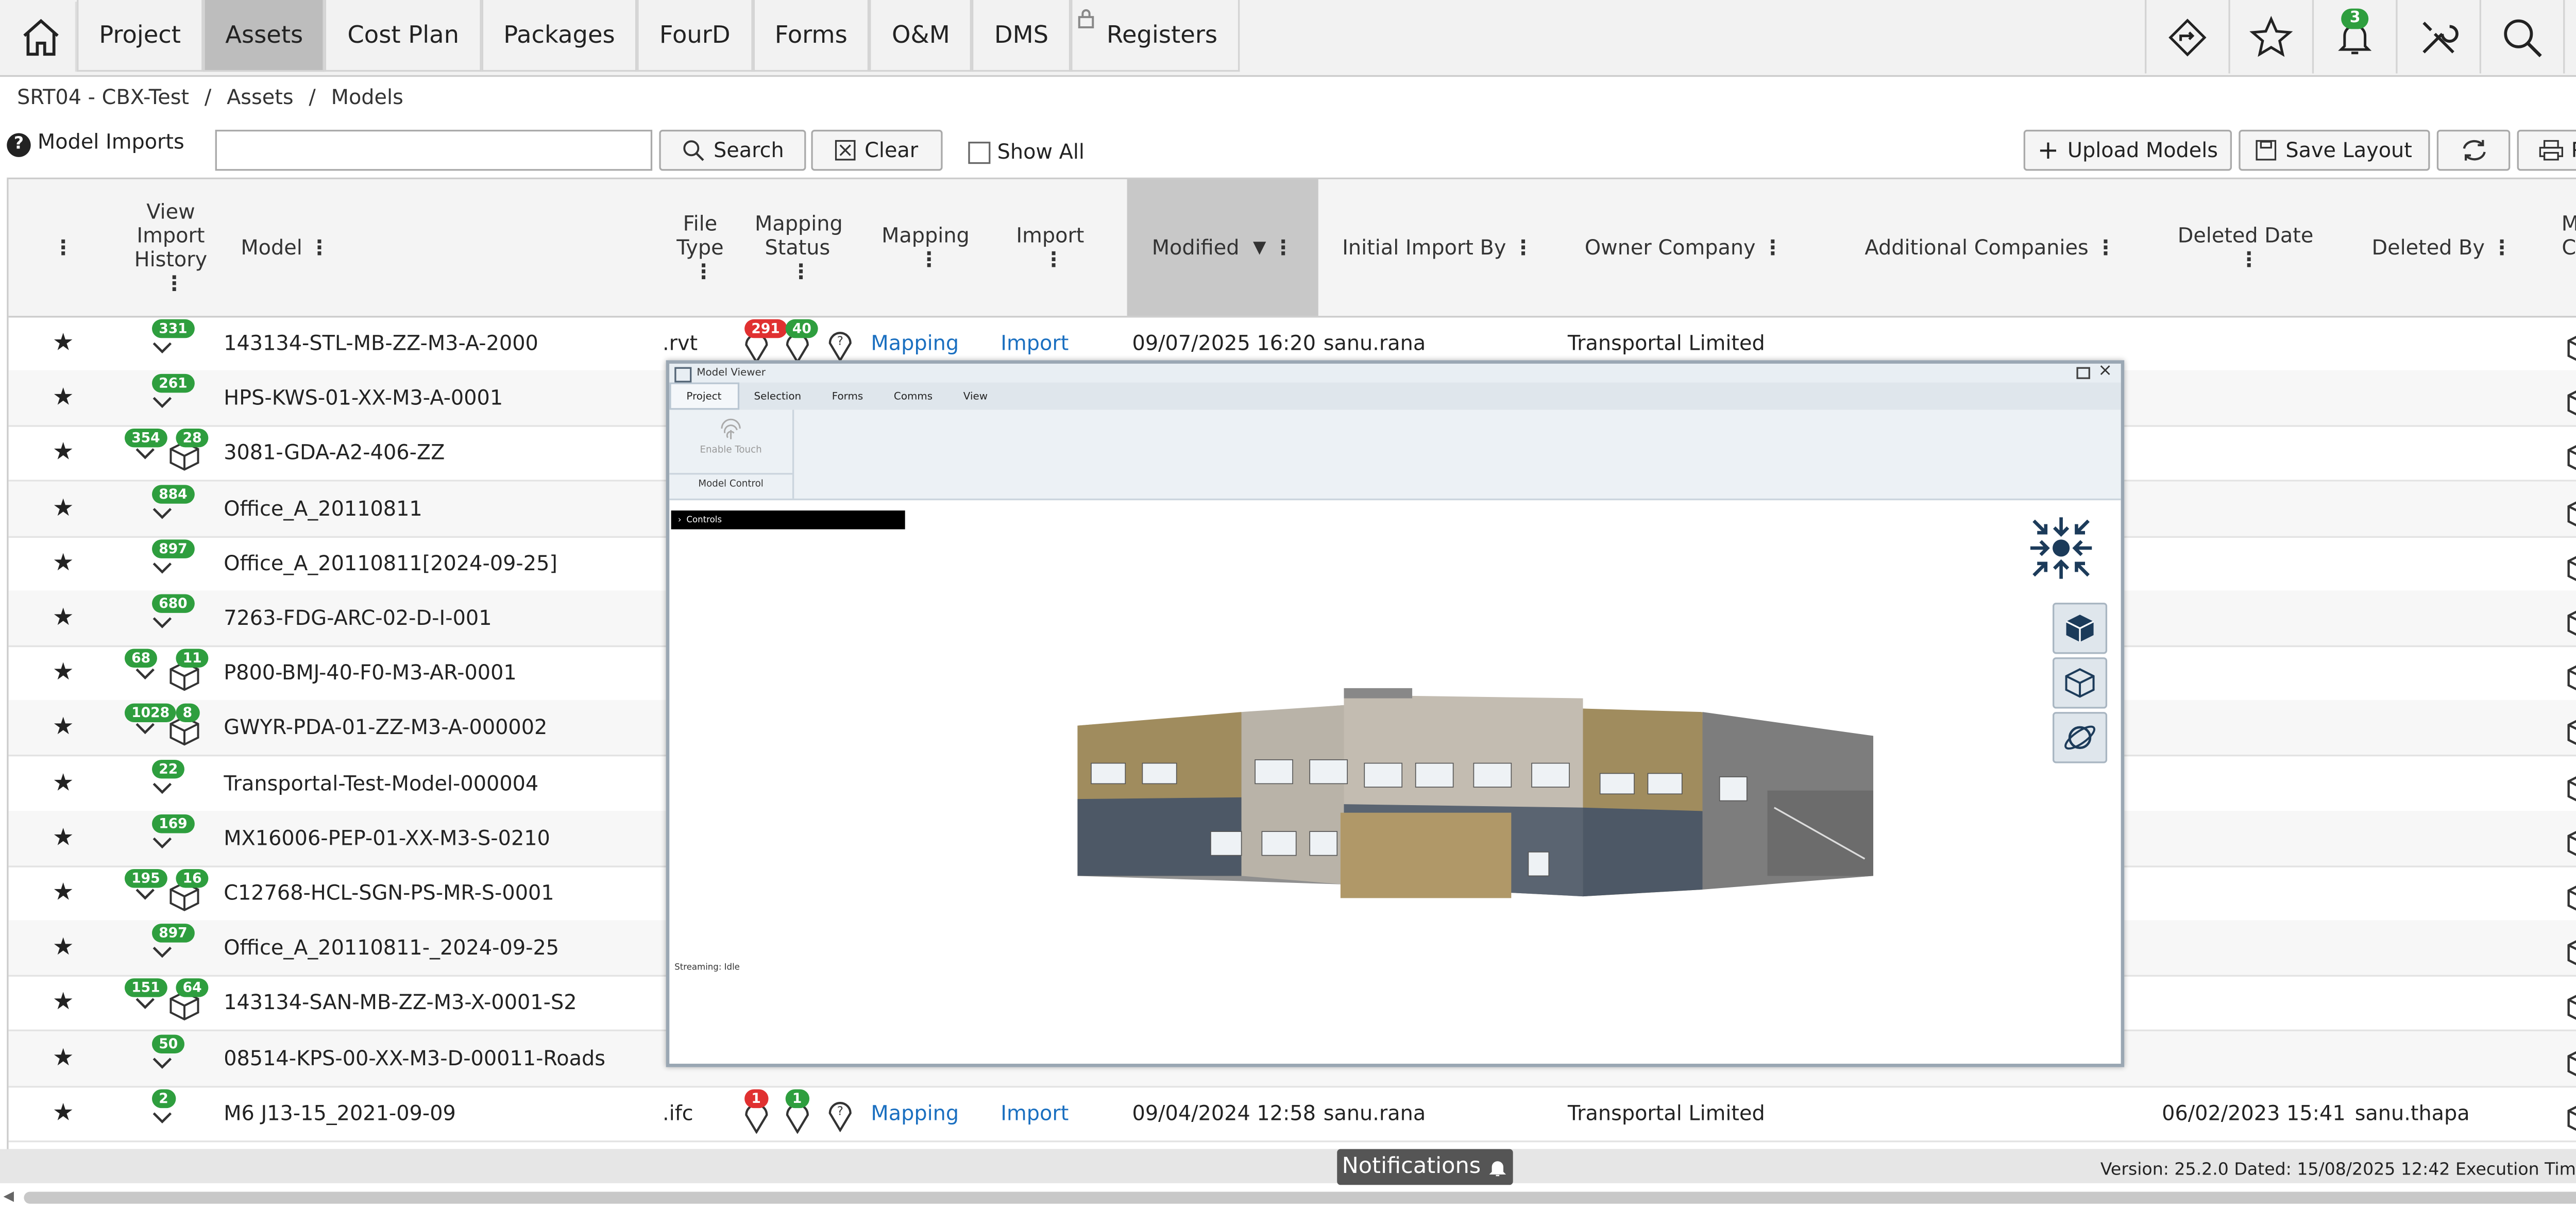 The width and height of the screenshot is (2576, 1209). What do you see at coordinates (437, 398) in the screenshot?
I see `model-name: HPS-KWS-01-XX-M3-A-0001` at bounding box center [437, 398].